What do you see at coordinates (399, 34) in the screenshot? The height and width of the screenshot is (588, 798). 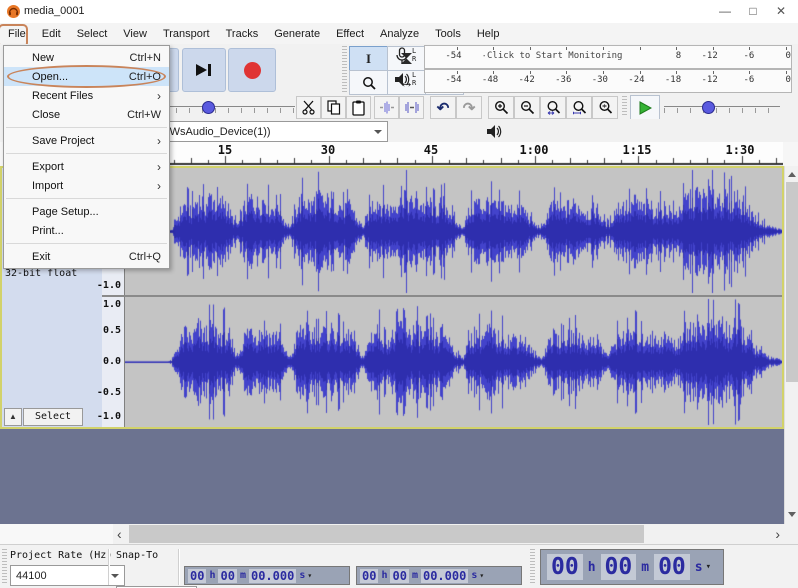 I see `menu-analyze: Analyze` at bounding box center [399, 34].